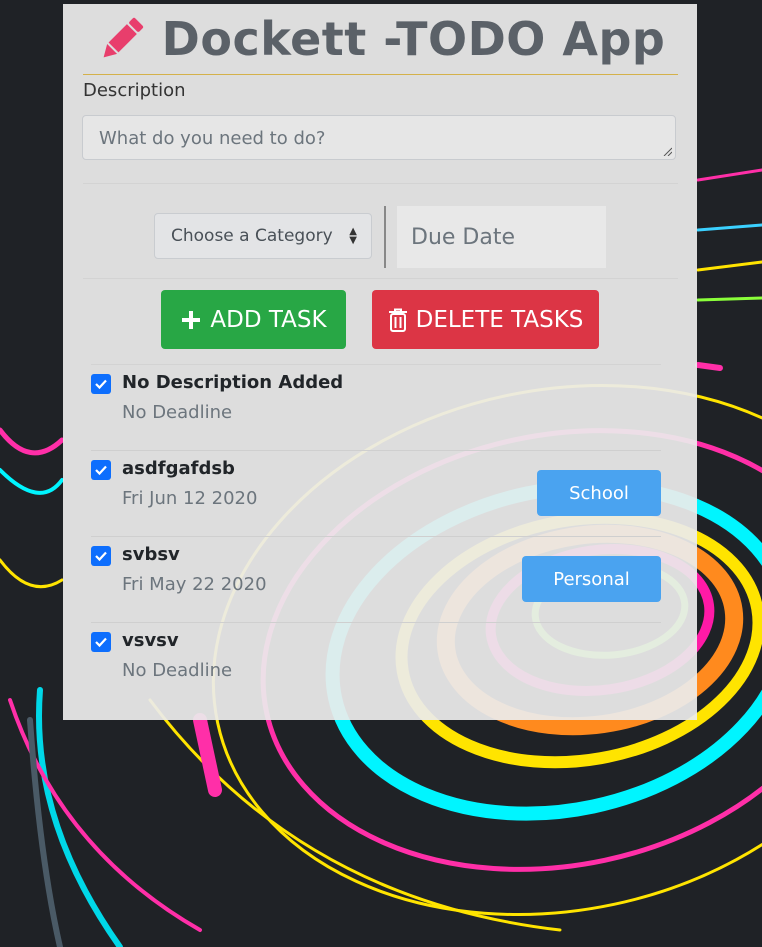 This screenshot has height=947, width=762. Describe the element at coordinates (463, 237) in the screenshot. I see `due-date-placeholder: Due Date` at that location.